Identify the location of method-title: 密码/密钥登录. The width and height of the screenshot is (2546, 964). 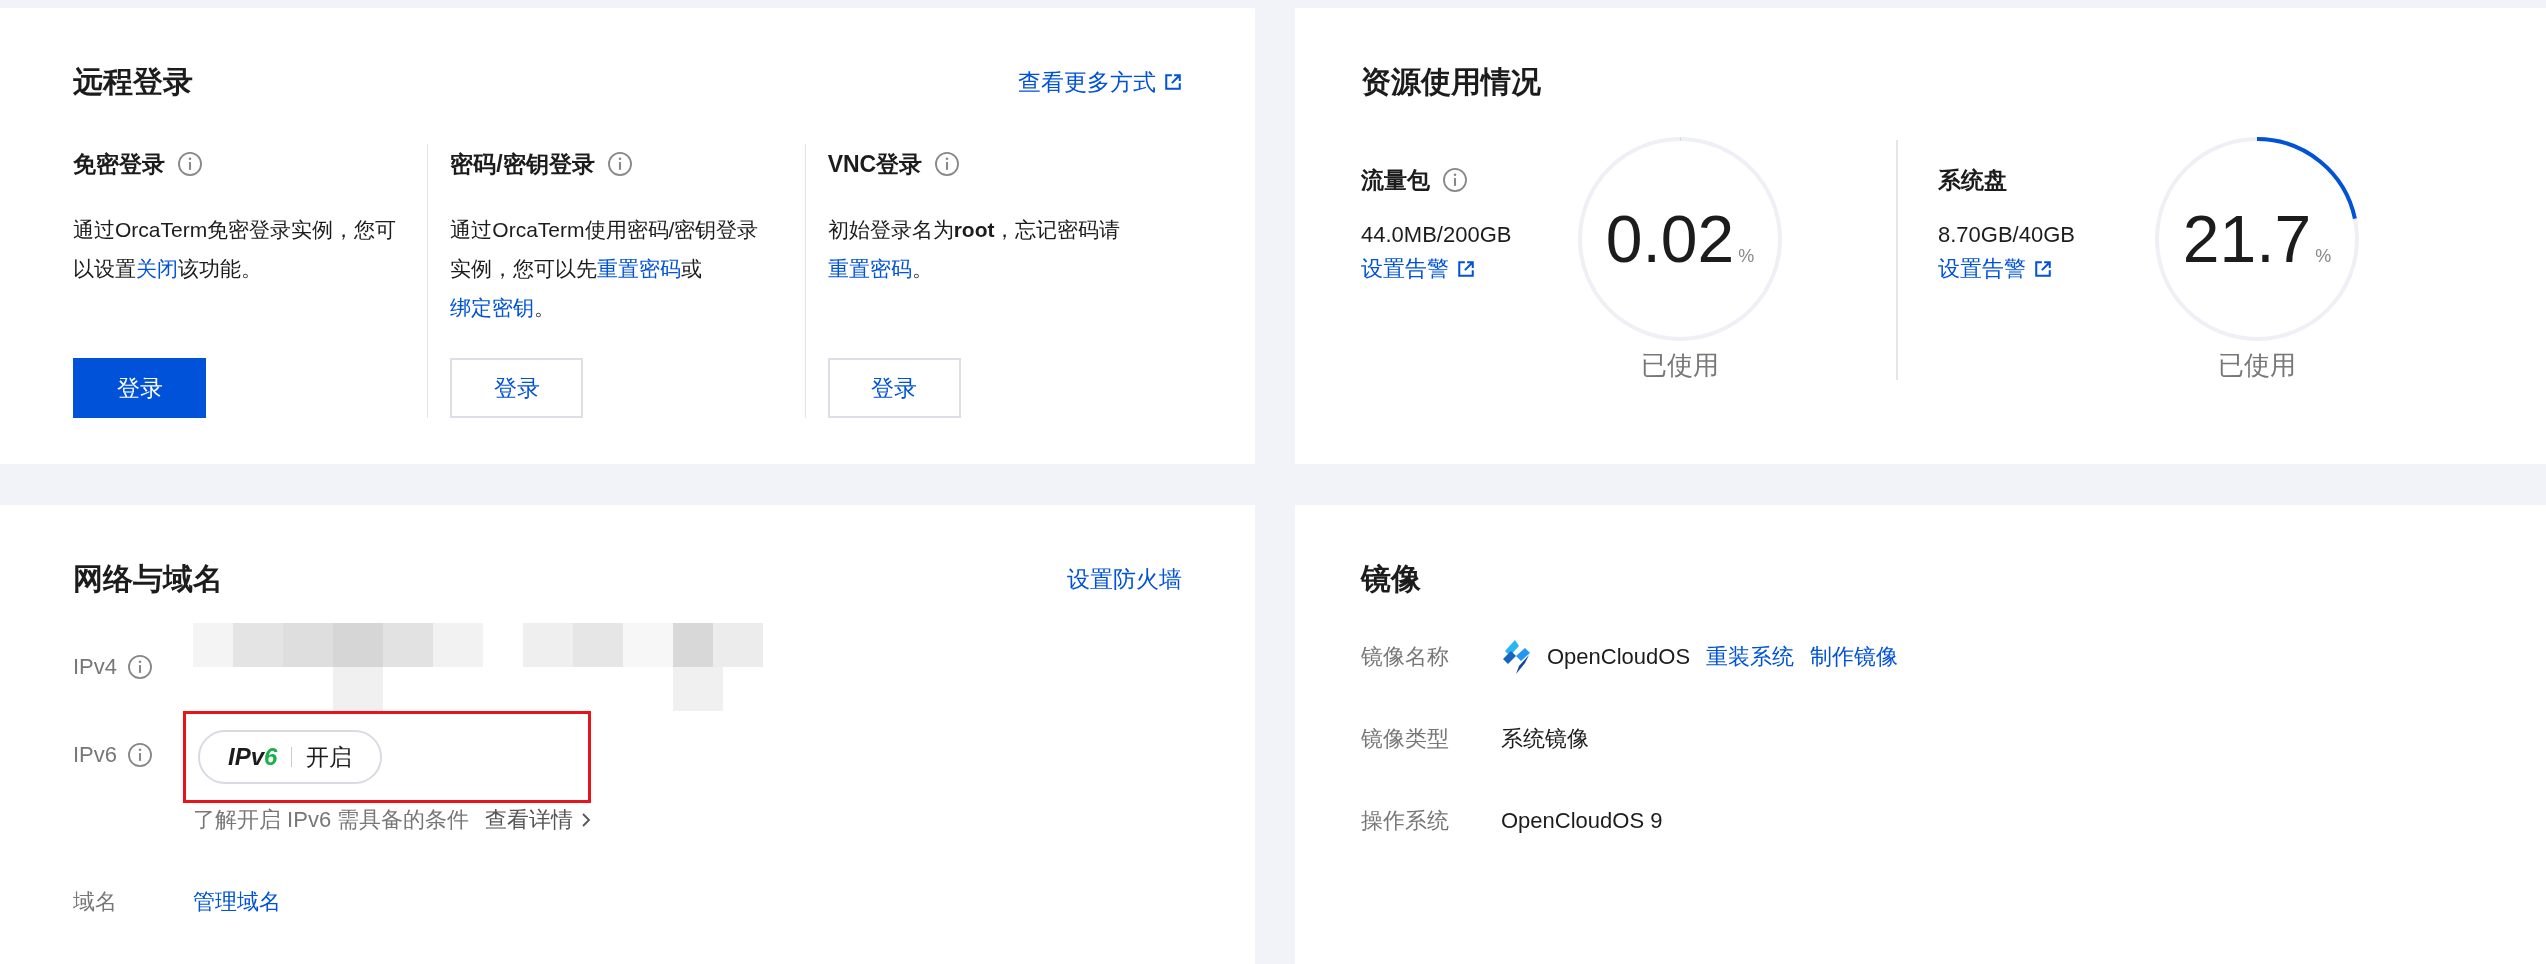
(522, 164).